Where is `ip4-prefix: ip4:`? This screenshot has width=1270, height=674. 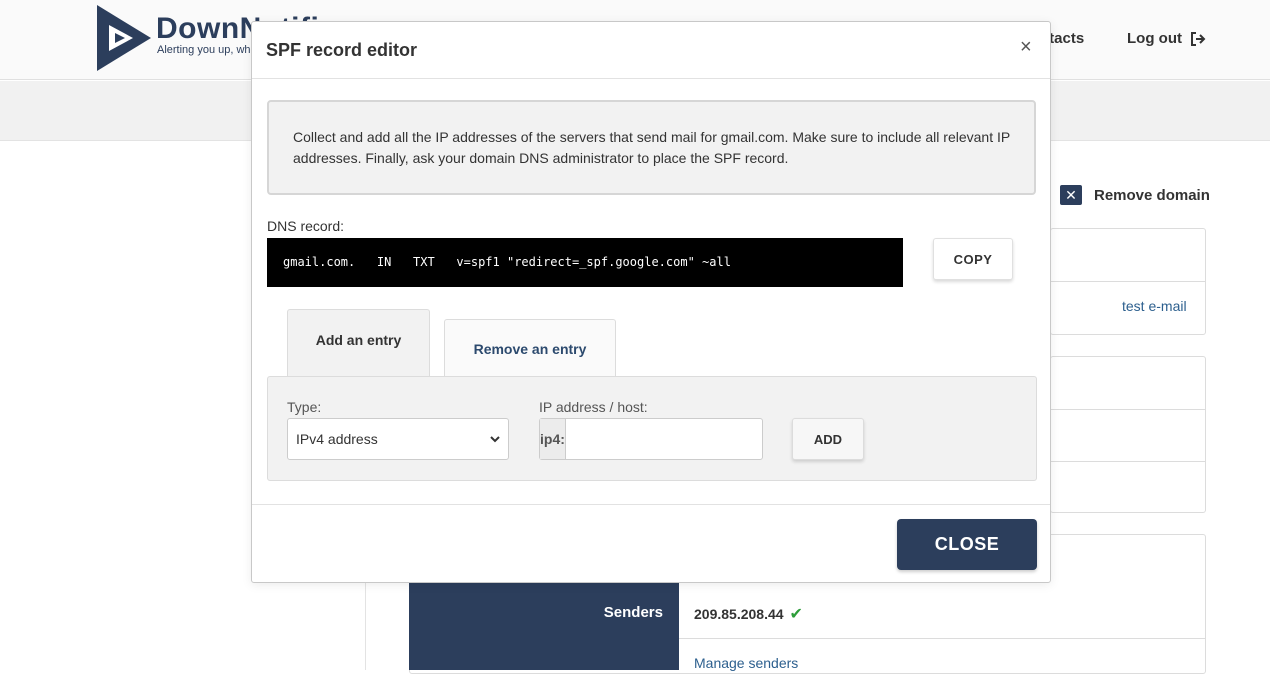 ip4-prefix: ip4: is located at coordinates (553, 439).